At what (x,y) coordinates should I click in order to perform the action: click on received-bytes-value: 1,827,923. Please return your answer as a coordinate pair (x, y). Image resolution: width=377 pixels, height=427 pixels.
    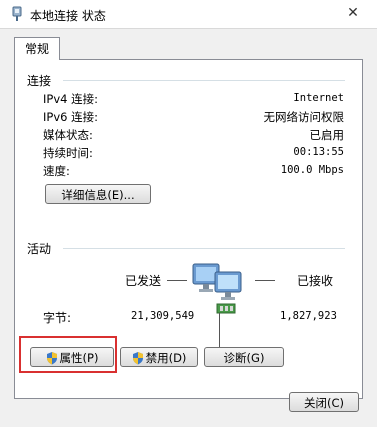
    Looking at the image, I should click on (308, 316).